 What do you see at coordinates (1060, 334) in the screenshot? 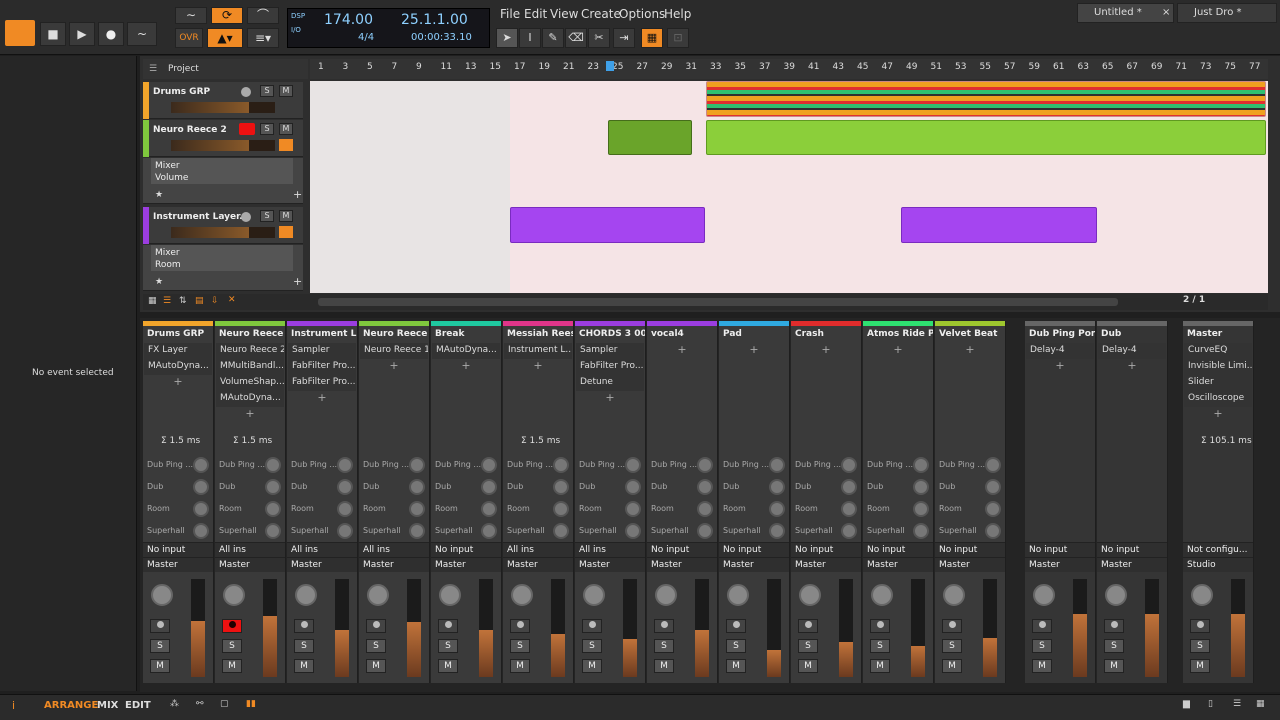
I see `strip-name: Dub Ping Pong` at bounding box center [1060, 334].